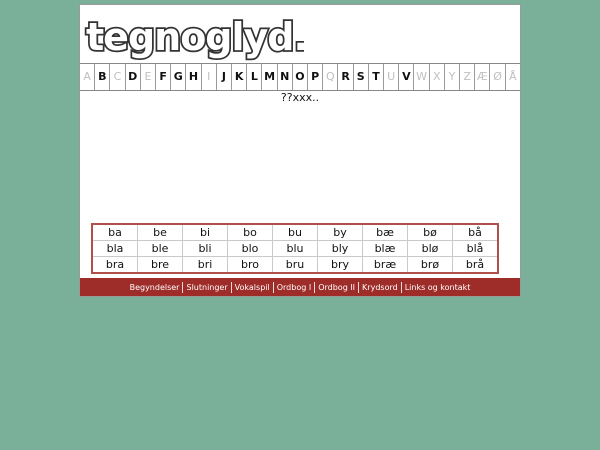 This screenshot has width=600, height=450. I want to click on letter-b: B, so click(103, 77).